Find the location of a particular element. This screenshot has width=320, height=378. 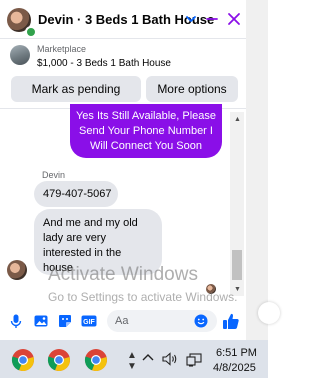

sticker-icon is located at coordinates (65, 321).